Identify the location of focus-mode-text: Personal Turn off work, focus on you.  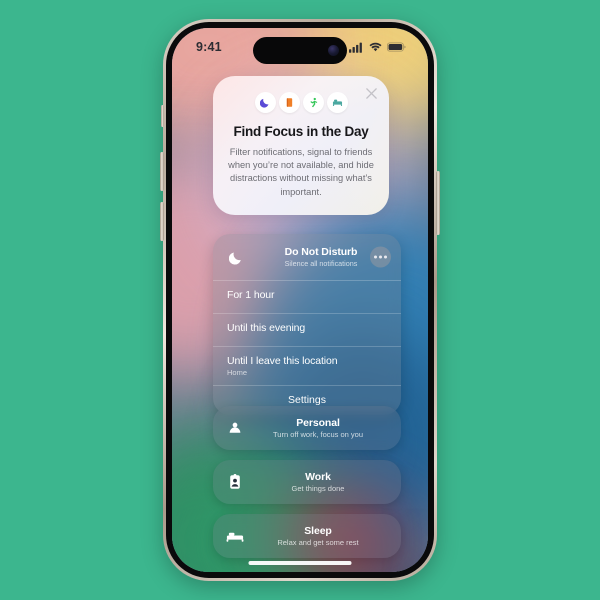
(318, 428).